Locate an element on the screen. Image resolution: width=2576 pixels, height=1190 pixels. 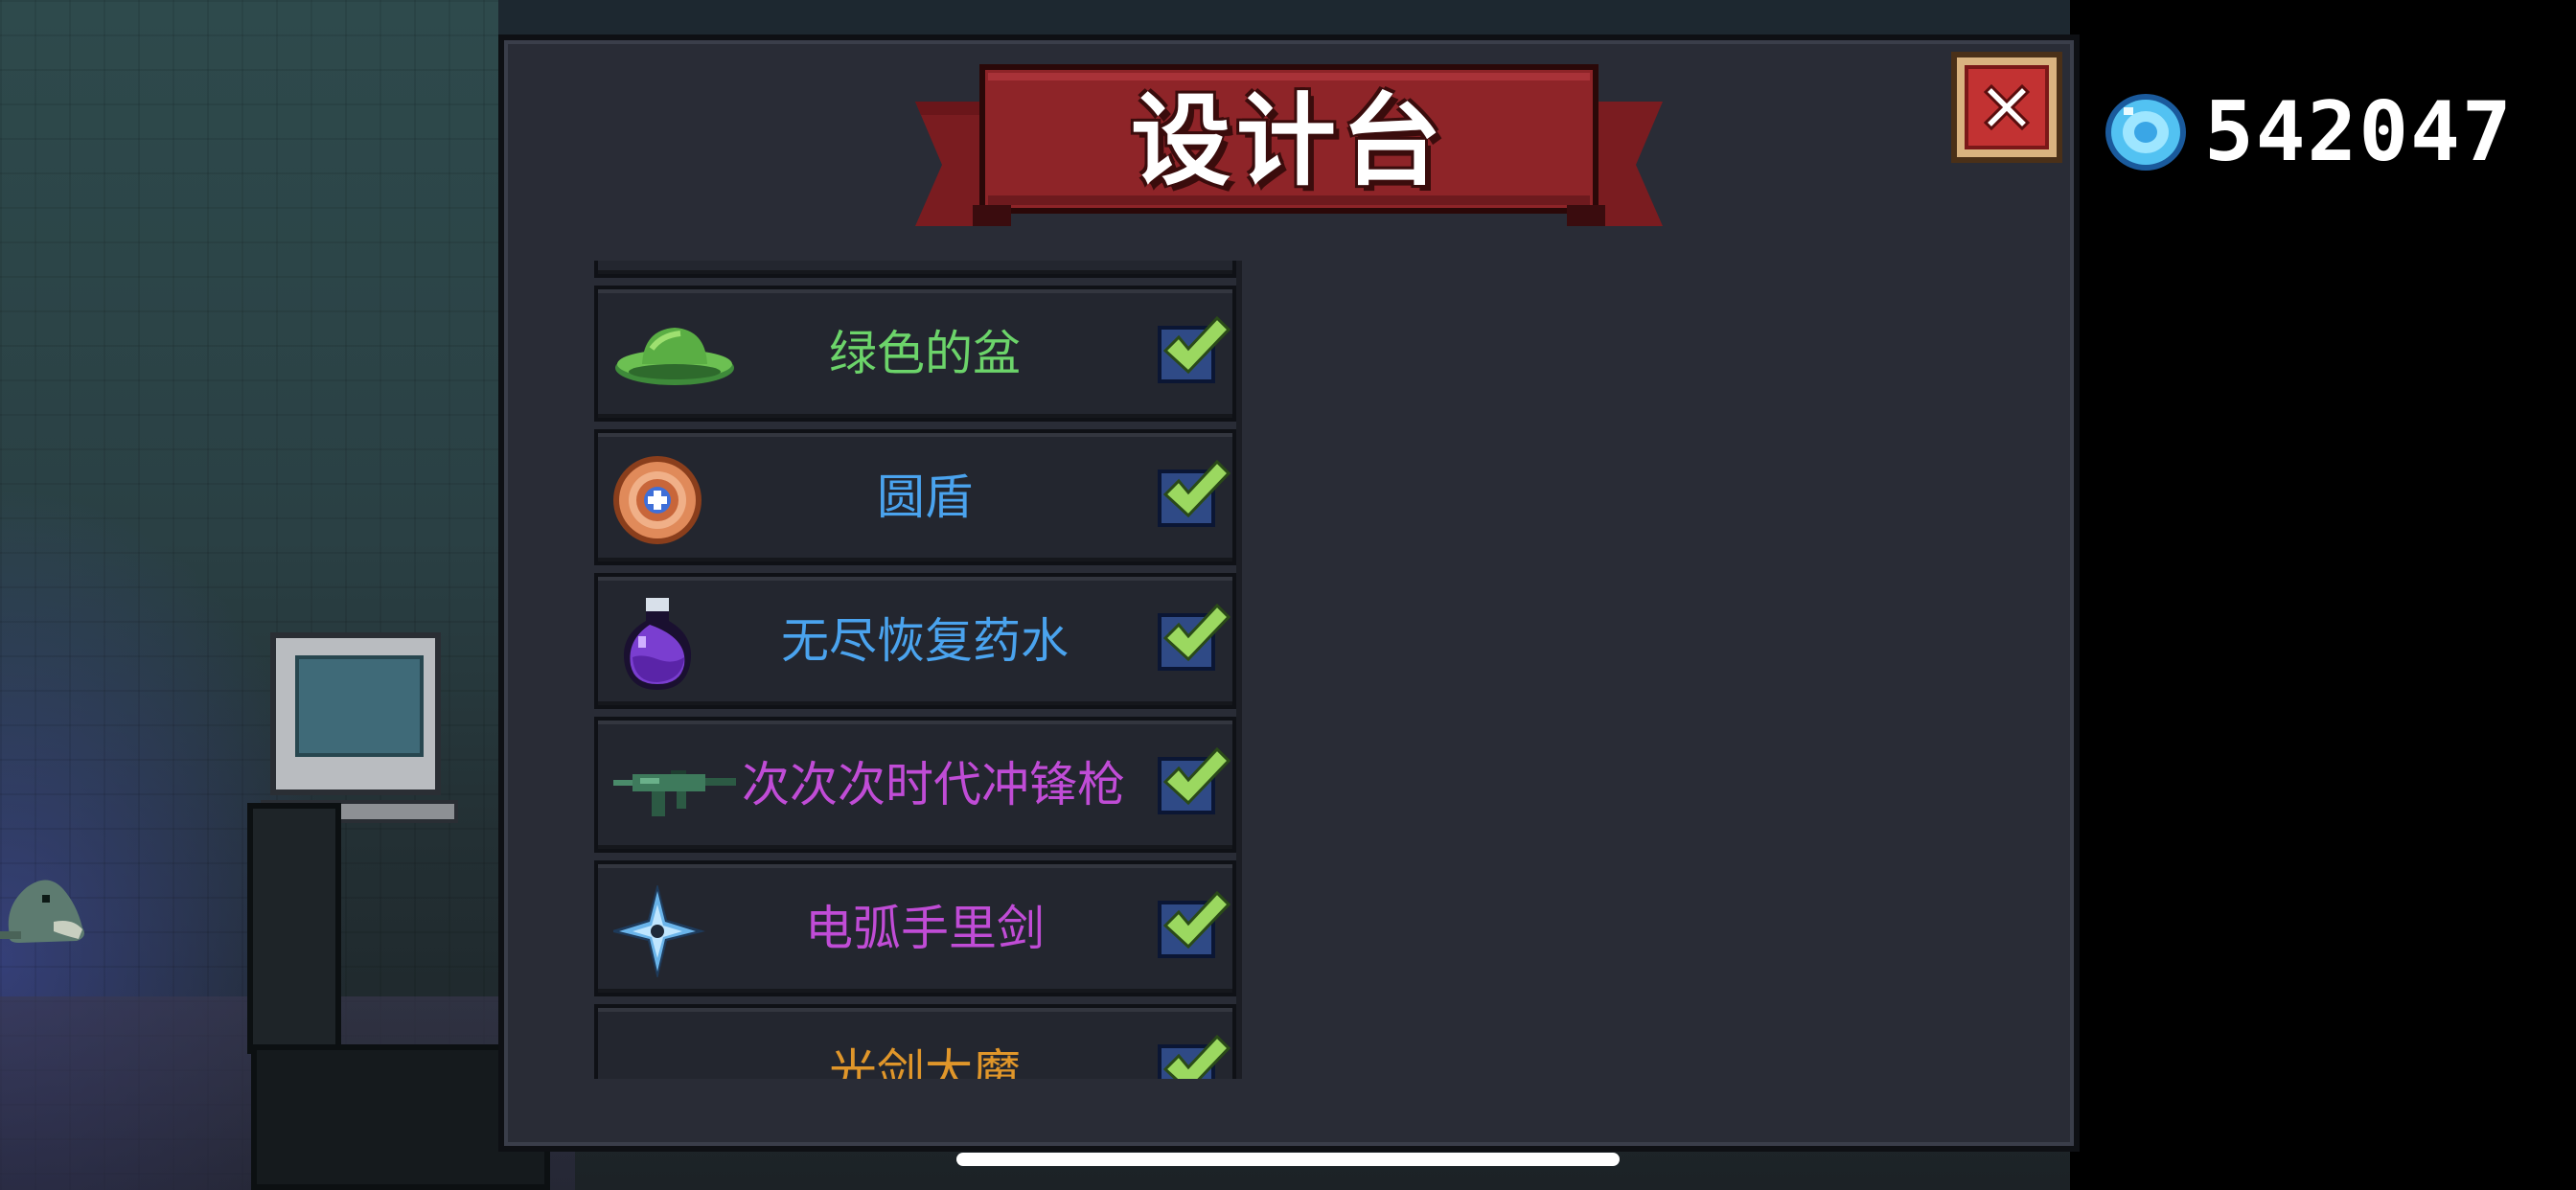
item-label: 光剑大魔 is located at coordinates (925, 1062).